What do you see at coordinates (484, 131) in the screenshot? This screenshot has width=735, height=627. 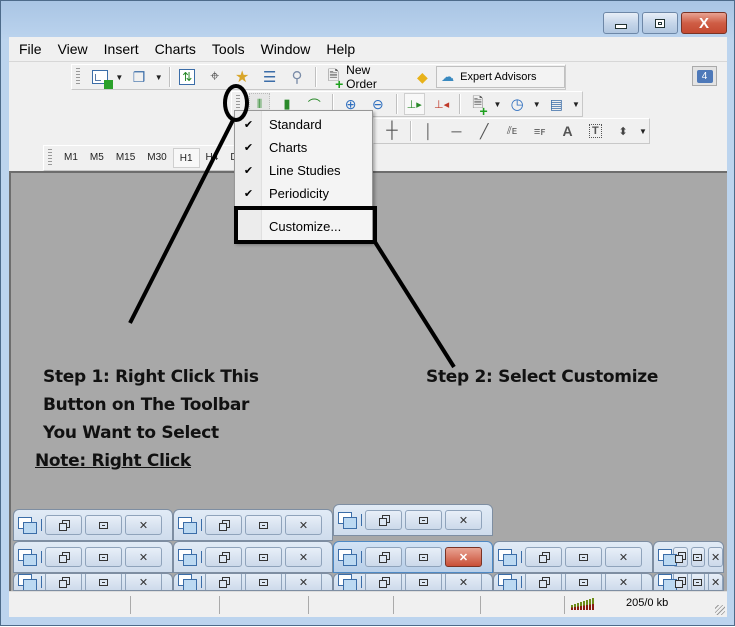 I see `trendline-button: ╱` at bounding box center [484, 131].